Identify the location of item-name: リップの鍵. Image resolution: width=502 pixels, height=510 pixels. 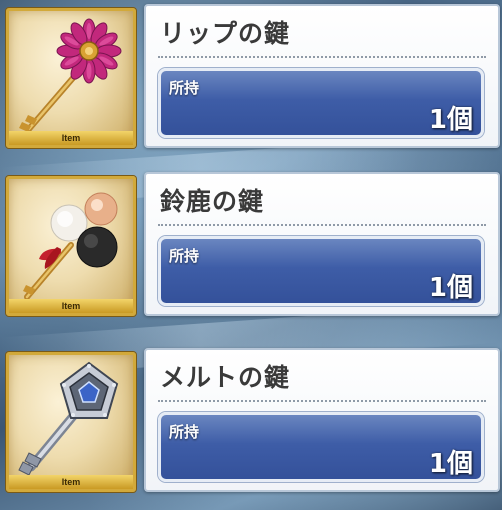
(225, 33).